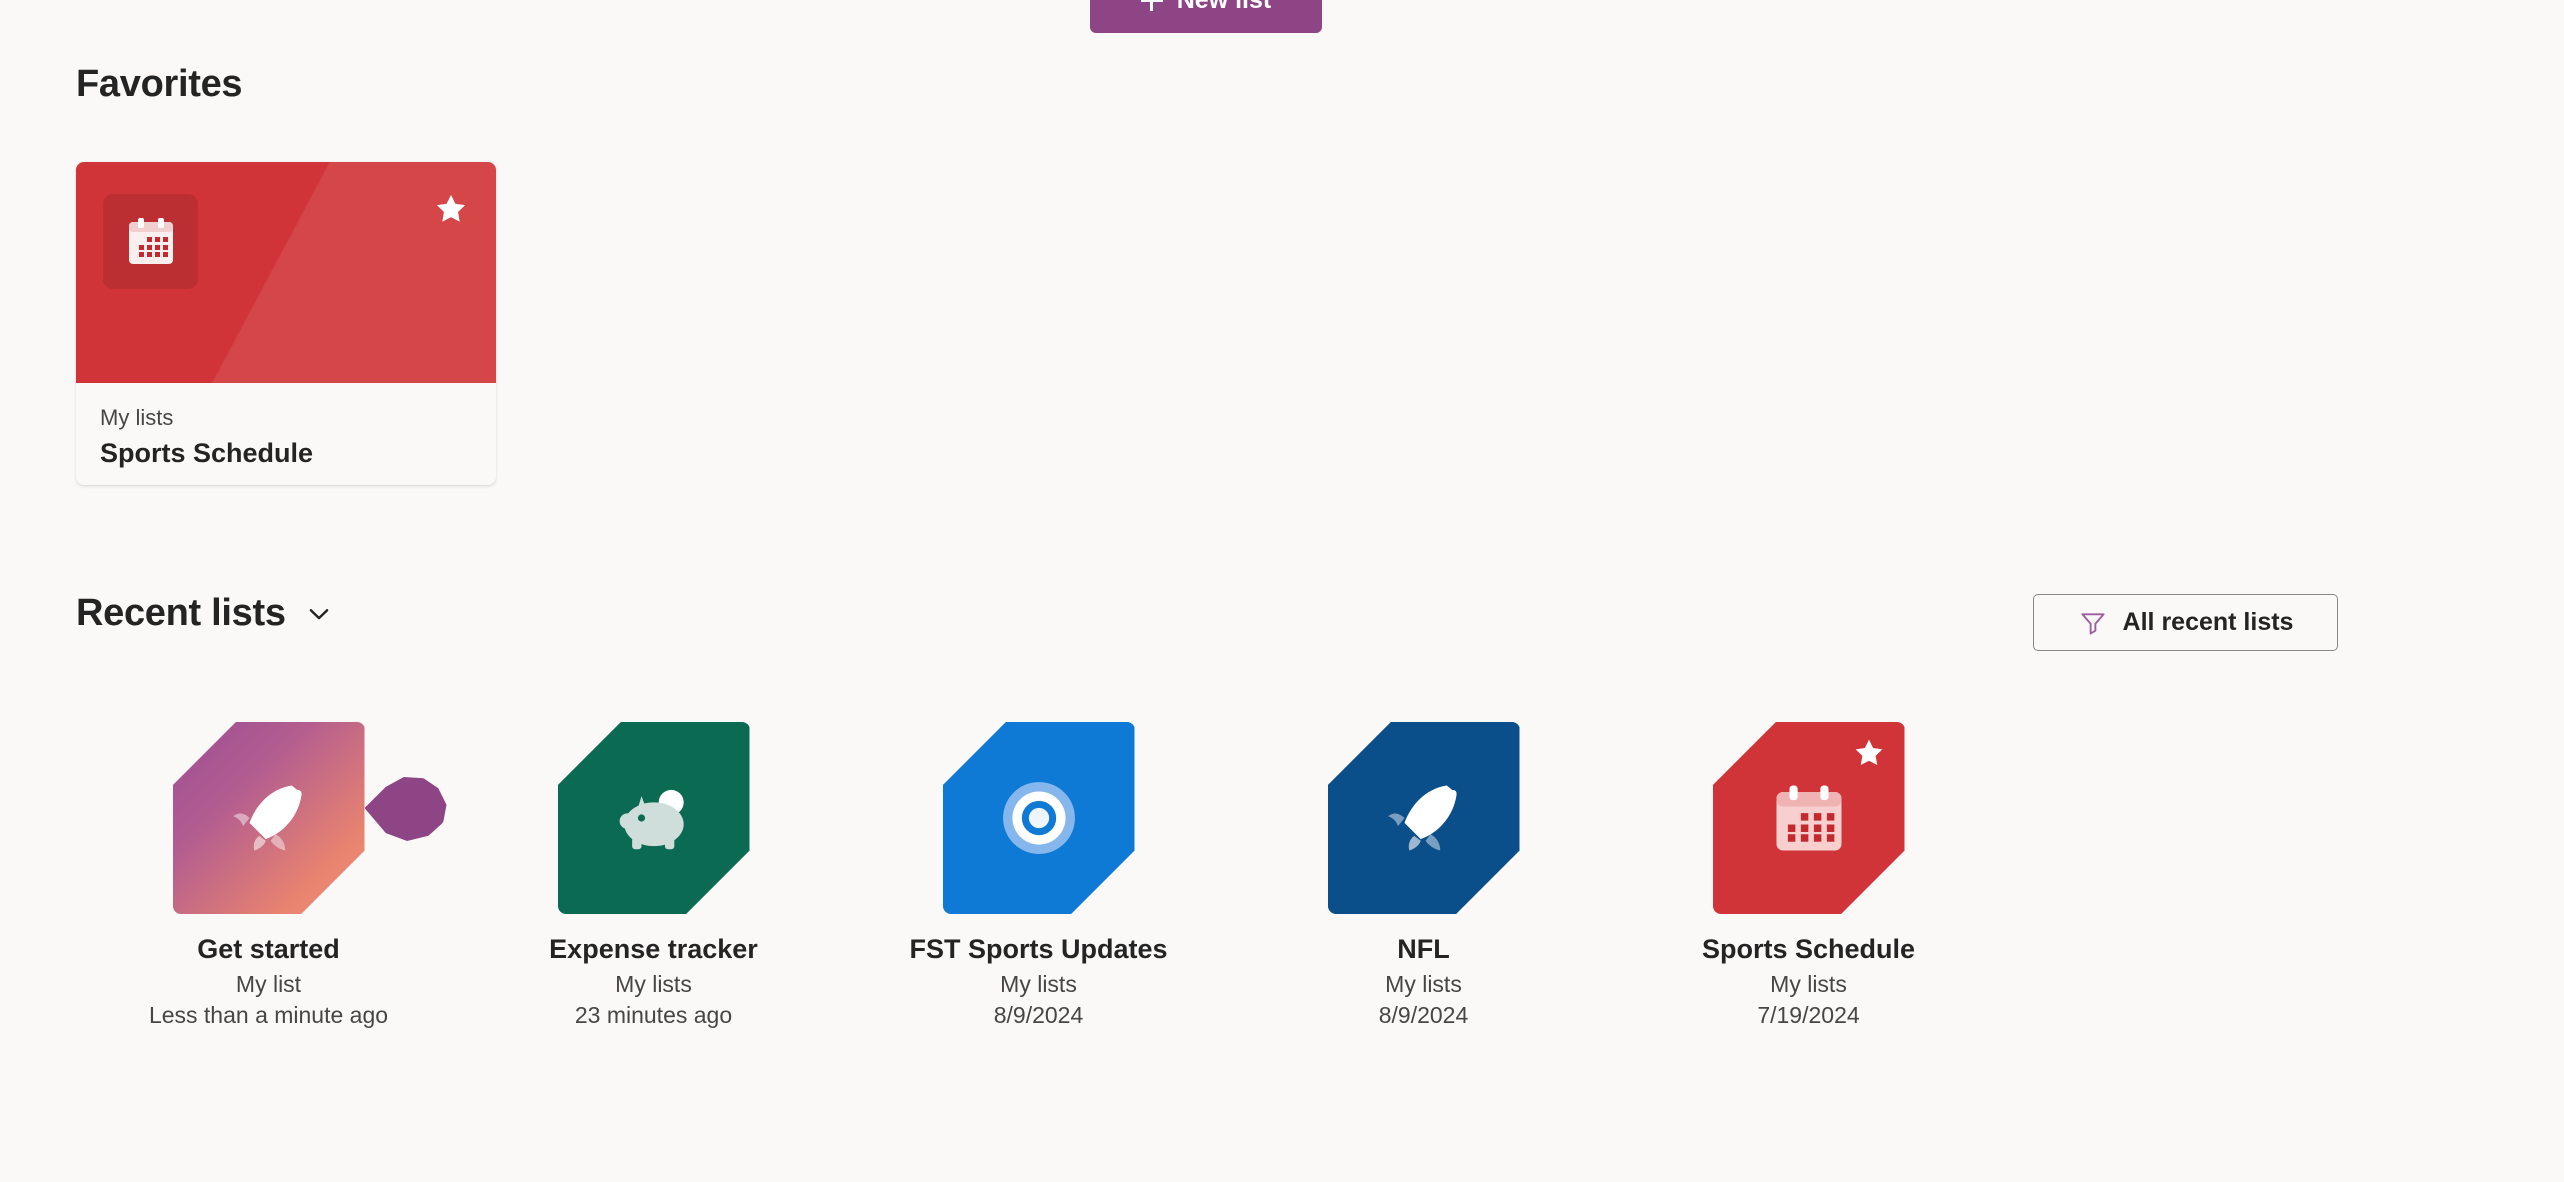 The image size is (2564, 1182). I want to click on all-recent-lists-label: All recent lists, so click(2208, 622).